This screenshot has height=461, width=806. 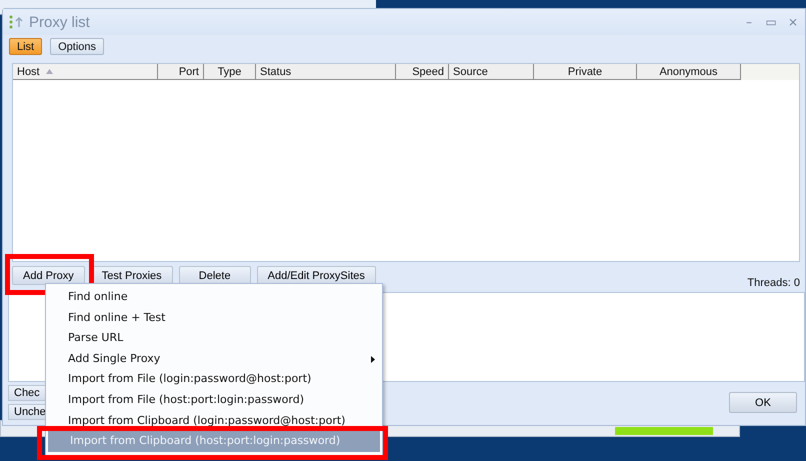 What do you see at coordinates (230, 72) in the screenshot?
I see `column-header: Type` at bounding box center [230, 72].